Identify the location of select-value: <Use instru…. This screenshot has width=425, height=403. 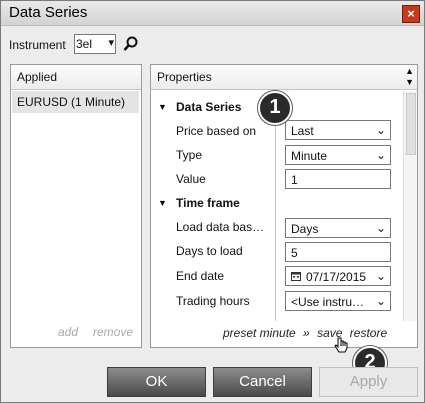
(328, 302).